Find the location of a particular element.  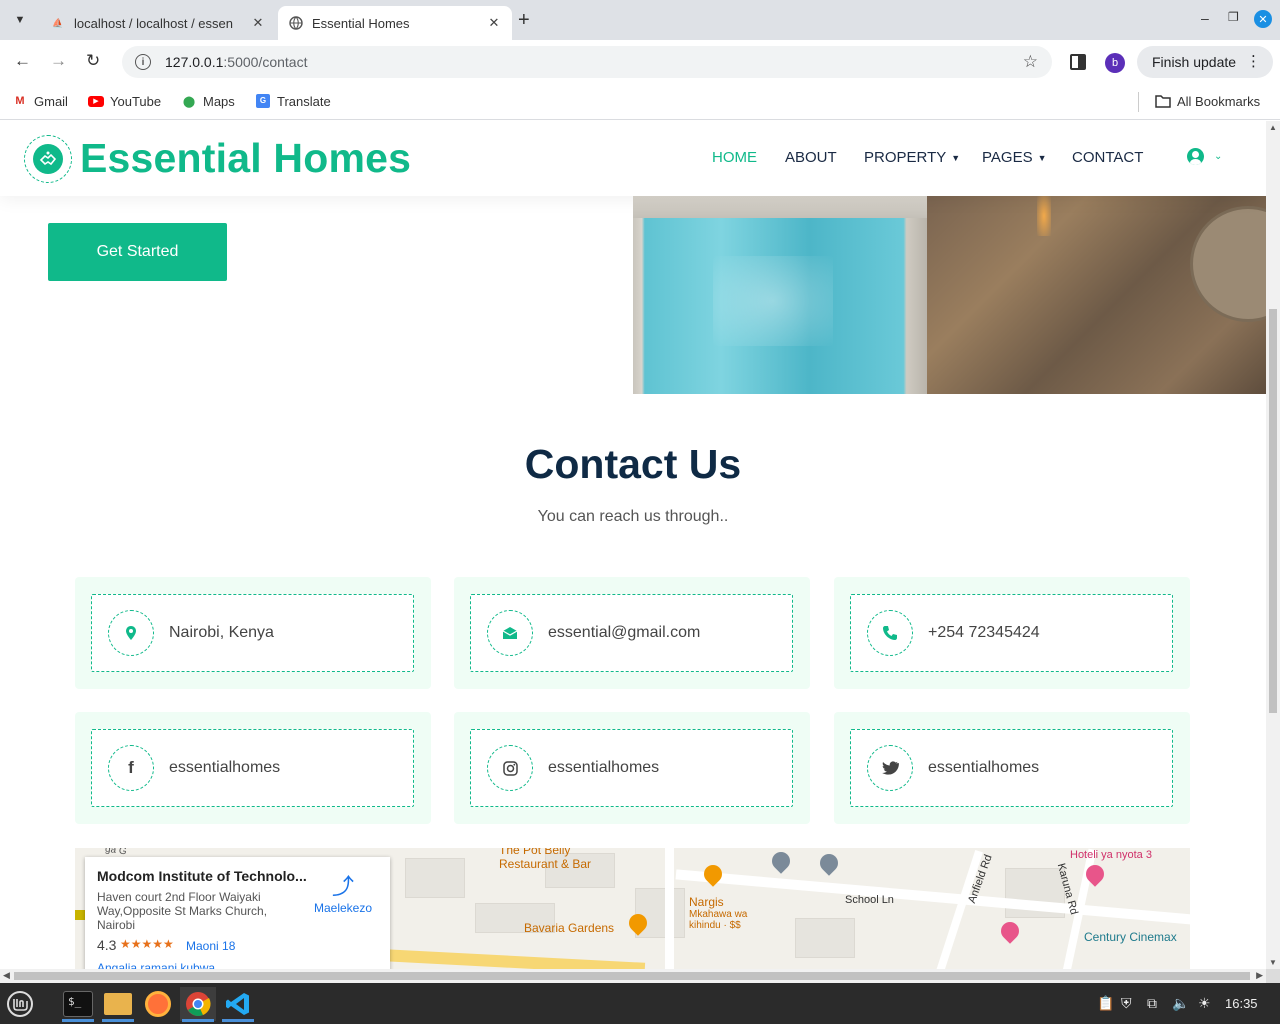

mint-menu-icon is located at coordinates (20, 1004).